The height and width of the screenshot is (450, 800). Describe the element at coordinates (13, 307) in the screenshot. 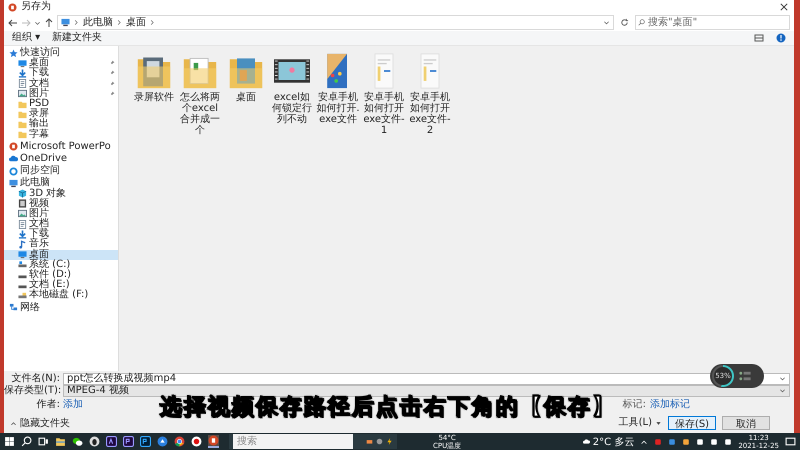

I see `network-icon` at that location.